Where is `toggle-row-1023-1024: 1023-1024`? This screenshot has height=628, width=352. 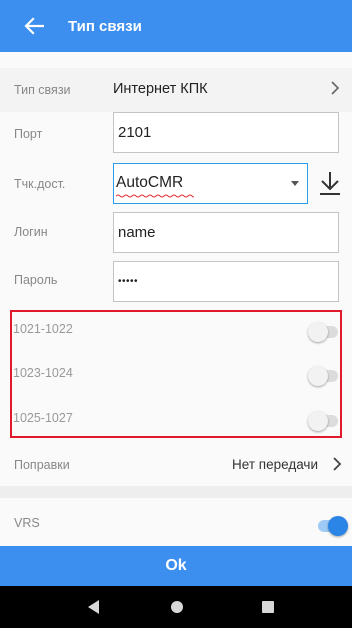 toggle-row-1023-1024: 1023-1024 is located at coordinates (176, 376).